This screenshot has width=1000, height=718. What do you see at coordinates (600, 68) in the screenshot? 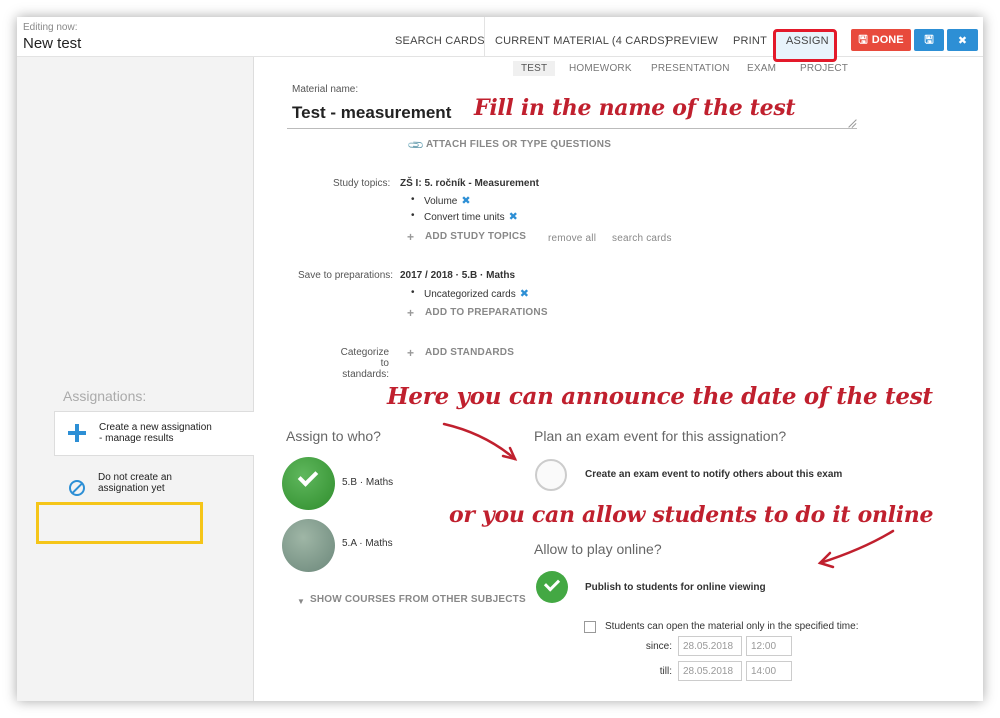
I see `tab-homework: HOMEWORK` at bounding box center [600, 68].